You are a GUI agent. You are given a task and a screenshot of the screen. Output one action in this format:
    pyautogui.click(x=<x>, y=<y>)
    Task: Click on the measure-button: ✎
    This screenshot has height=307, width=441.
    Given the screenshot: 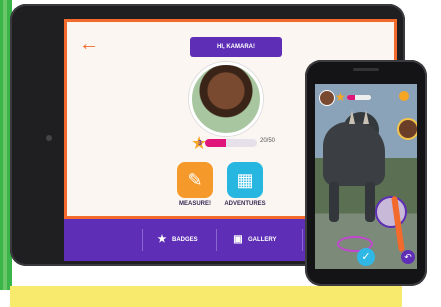 What is the action you would take?
    pyautogui.click(x=195, y=180)
    